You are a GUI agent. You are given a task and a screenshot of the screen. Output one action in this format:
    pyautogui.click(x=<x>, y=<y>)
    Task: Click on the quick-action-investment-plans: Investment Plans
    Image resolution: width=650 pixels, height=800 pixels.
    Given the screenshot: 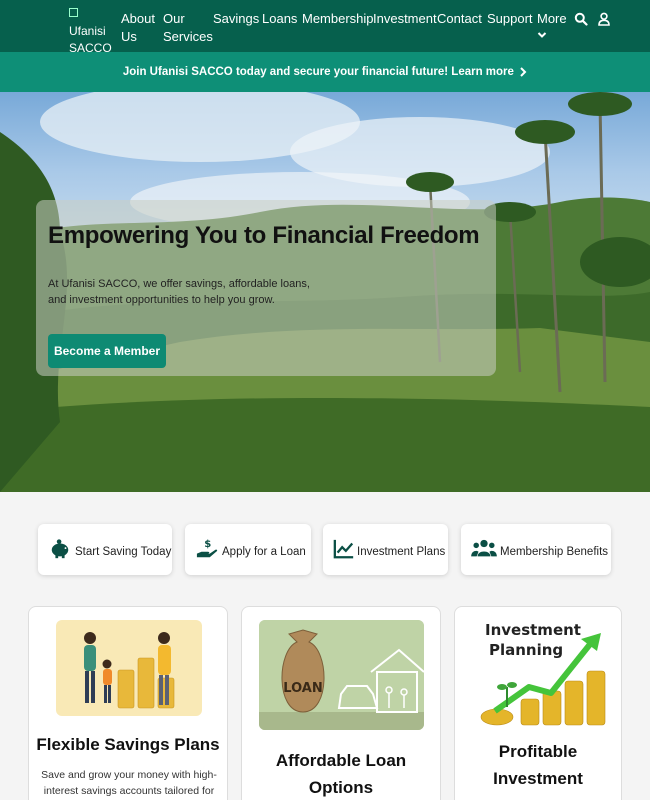 What is the action you would take?
    pyautogui.click(x=385, y=549)
    